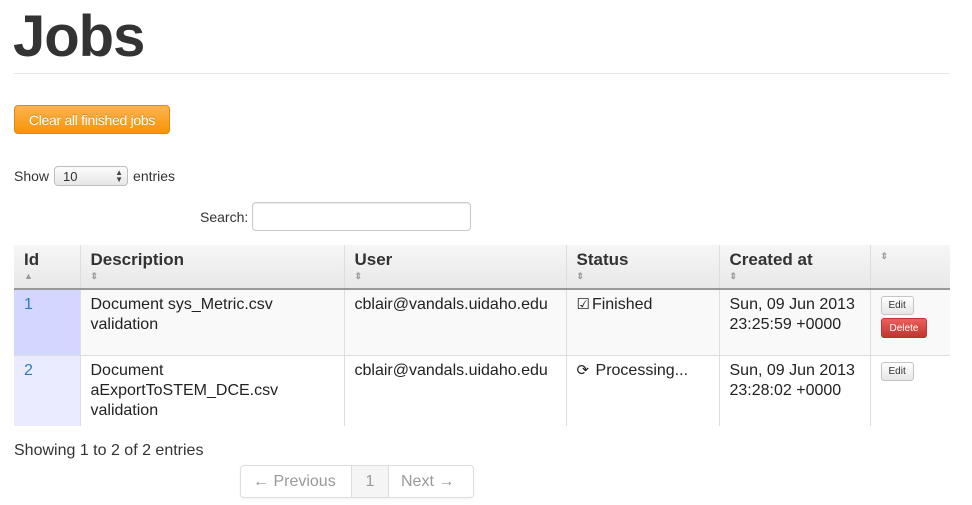 This screenshot has width=972, height=505. What do you see at coordinates (154, 176) in the screenshot?
I see `length-menu-suffix: entries` at bounding box center [154, 176].